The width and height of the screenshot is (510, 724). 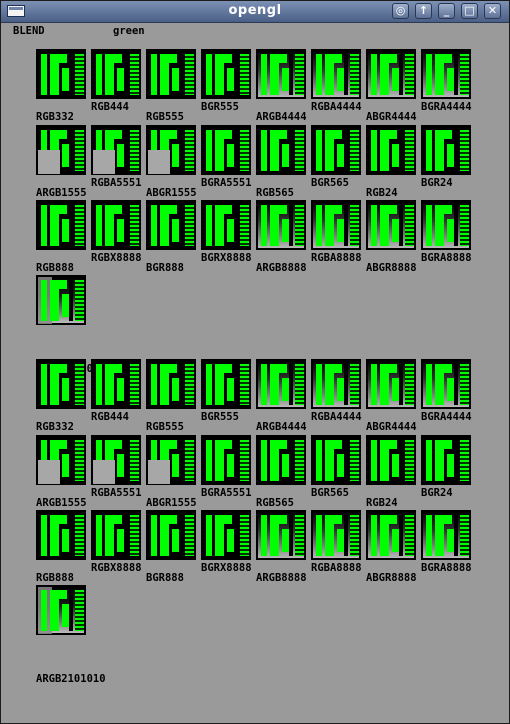 I want to click on maximize-button: □, so click(x=469, y=11).